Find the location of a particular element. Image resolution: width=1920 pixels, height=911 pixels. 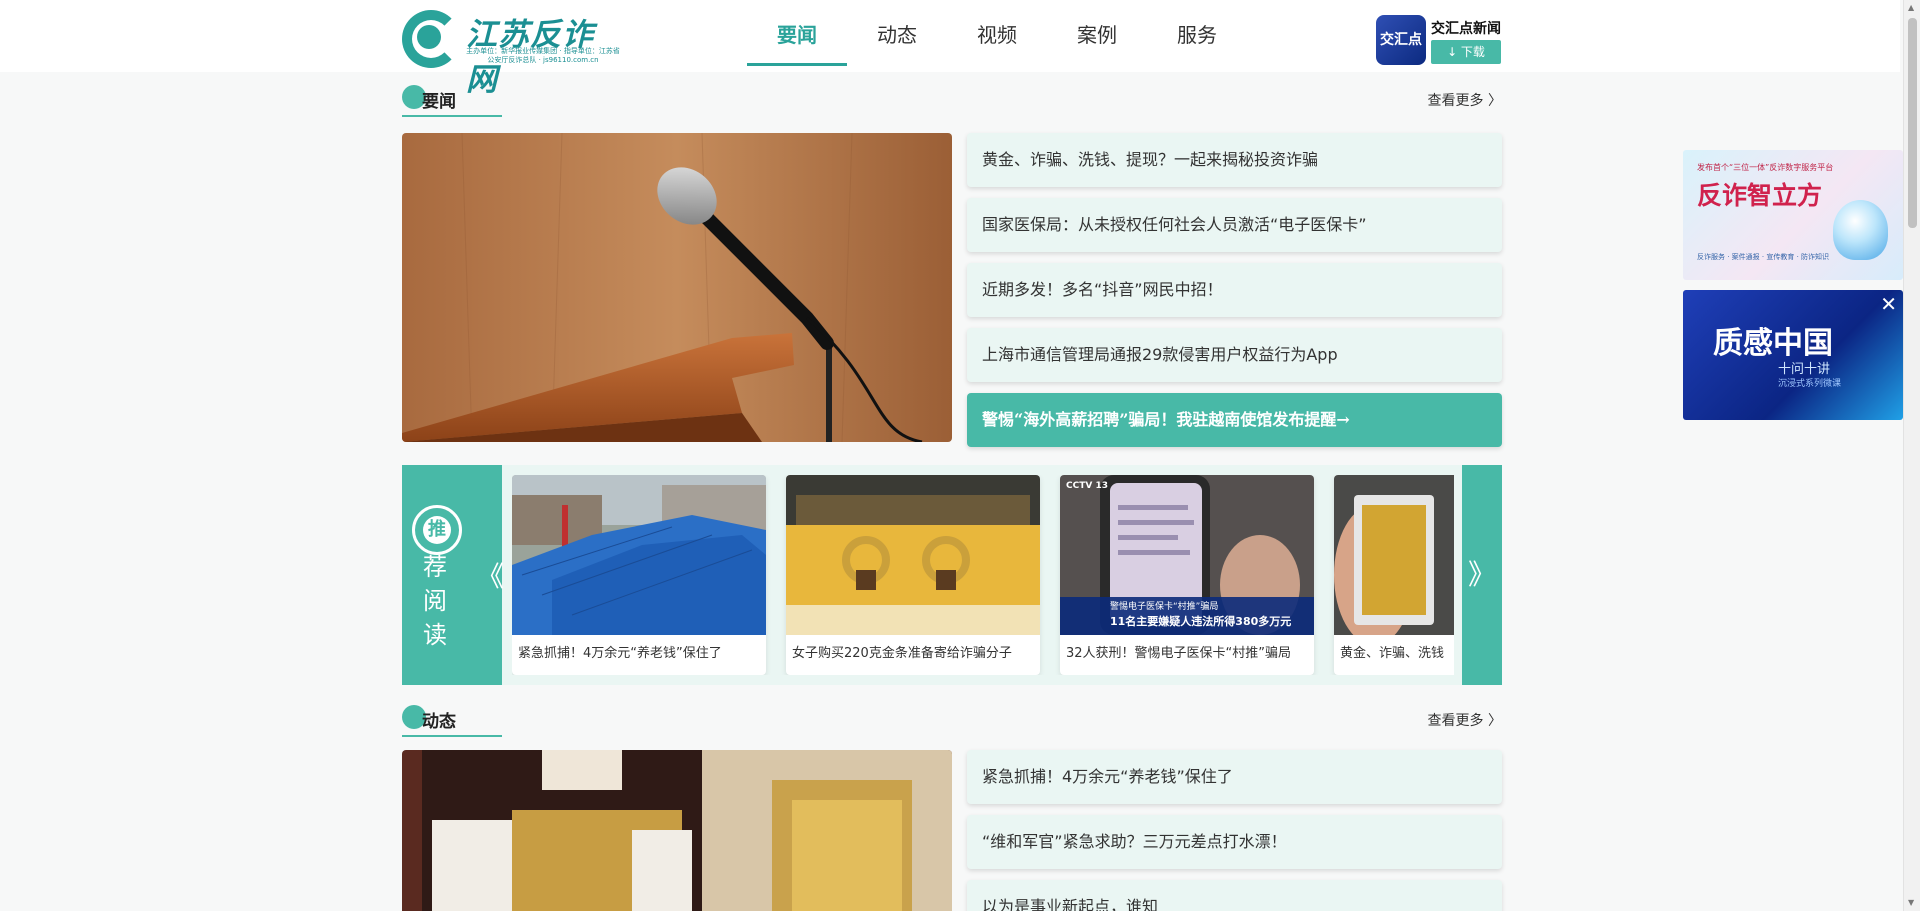

news-item: 紧急抓捕！4万余元“养老钱”保住了 is located at coordinates (1234, 777).